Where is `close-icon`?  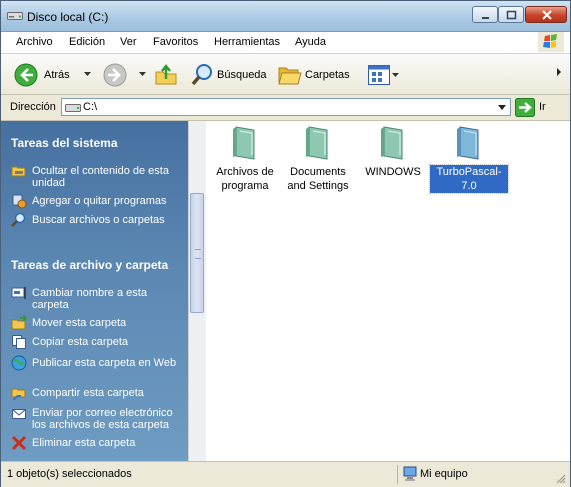
close-icon is located at coordinates (547, 15).